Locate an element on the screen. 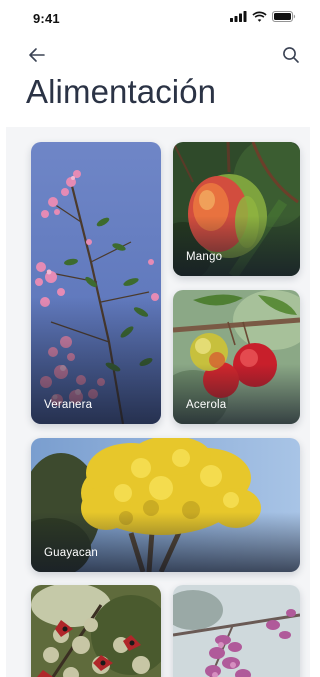 The height and width of the screenshot is (677, 320). search-button is located at coordinates (291, 55).